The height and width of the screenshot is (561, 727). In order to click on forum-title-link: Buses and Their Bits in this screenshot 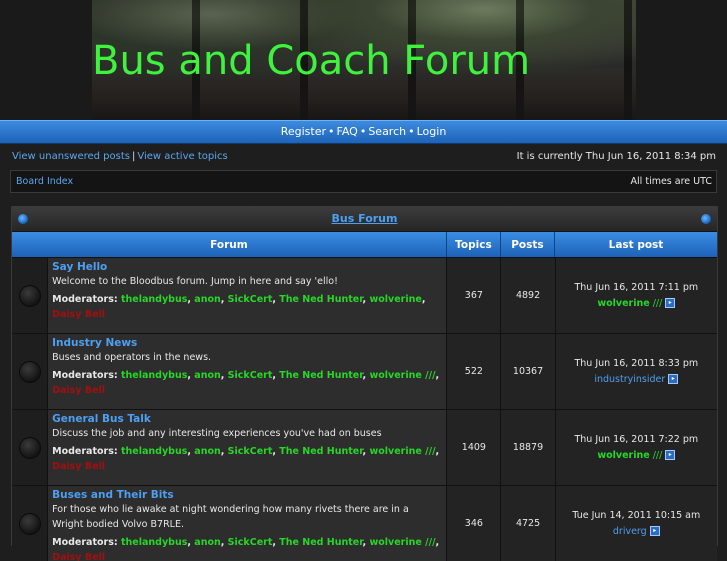, I will do `click(247, 495)`.